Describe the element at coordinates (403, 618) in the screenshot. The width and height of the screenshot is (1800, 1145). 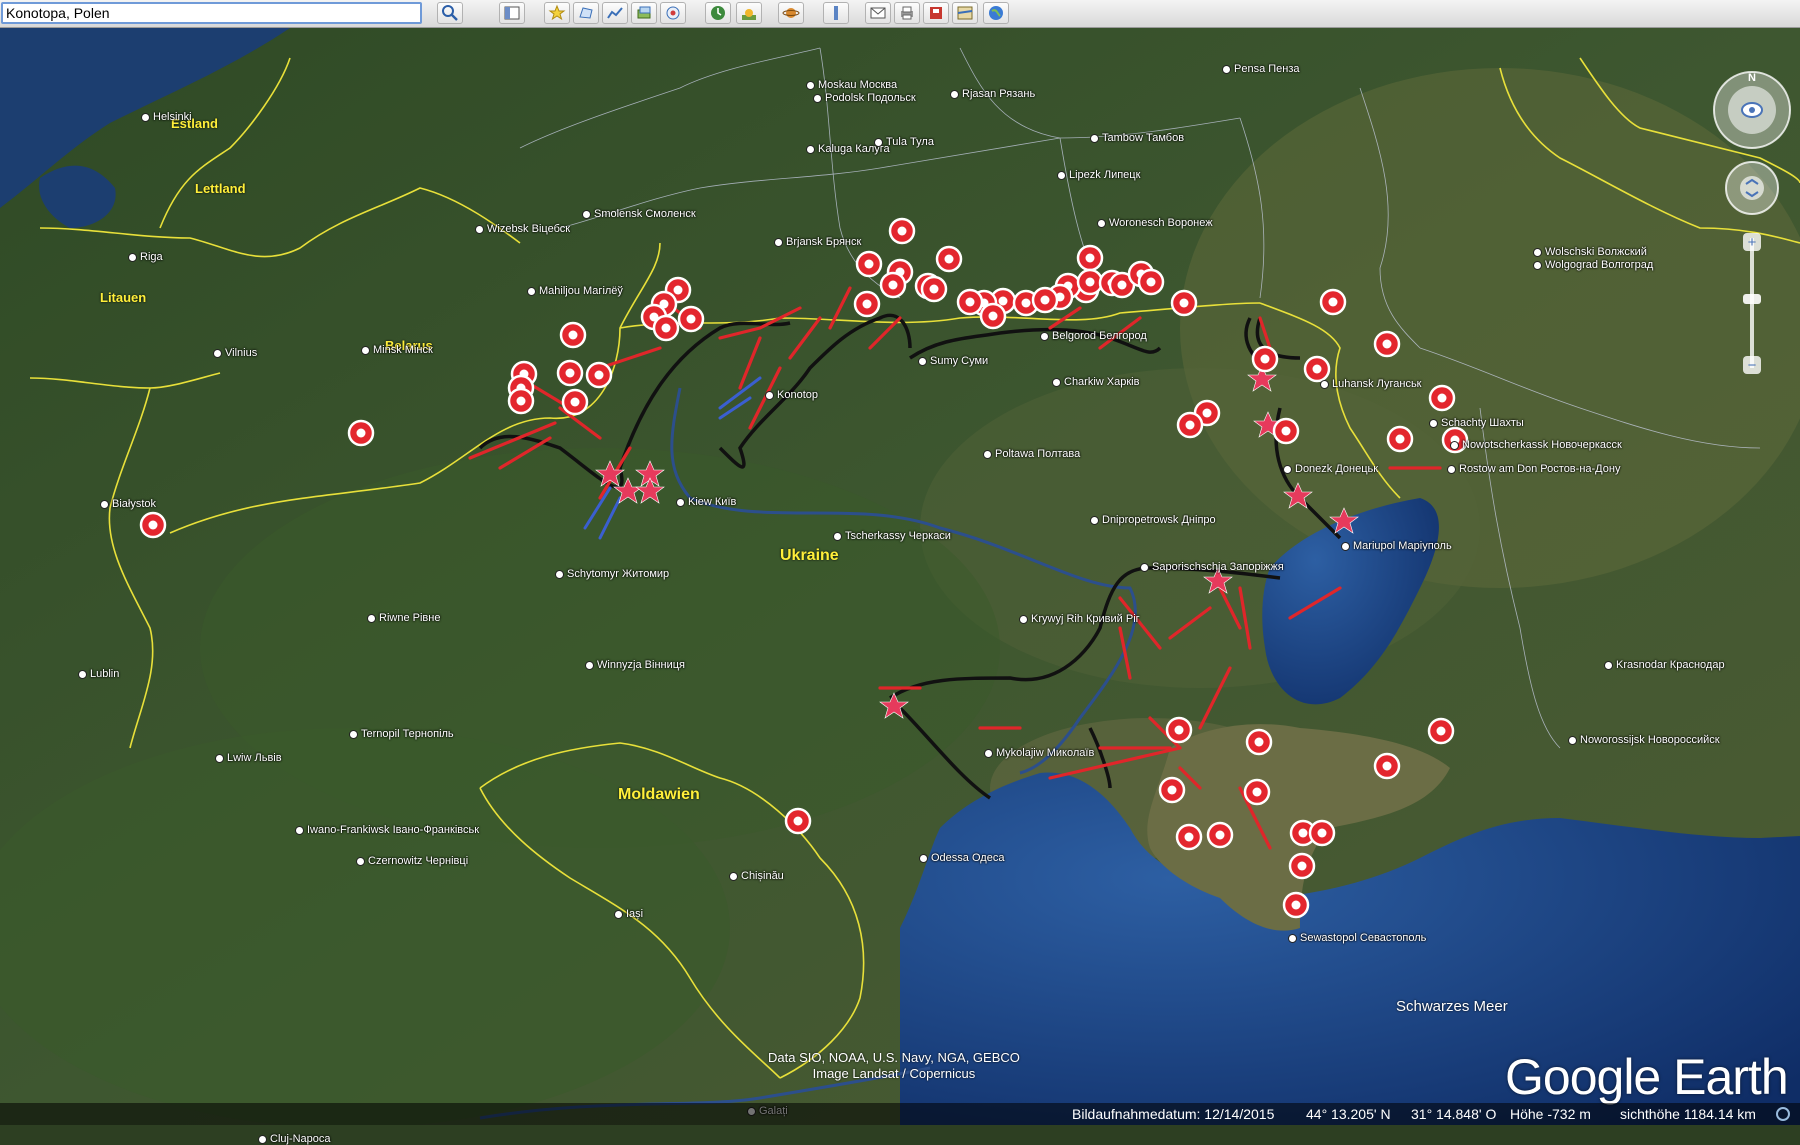
I see `city-label: Riwne Рівне` at that location.